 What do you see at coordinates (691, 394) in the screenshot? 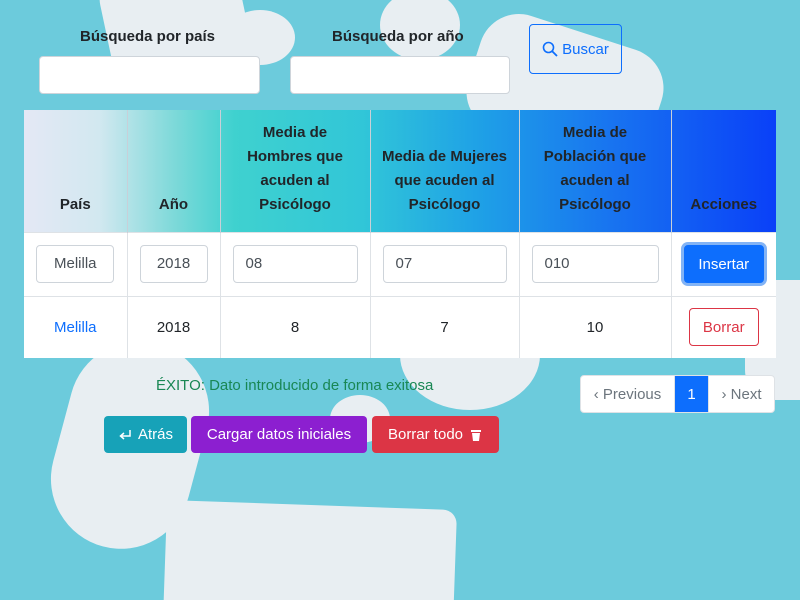
I see `page-1-button: 1` at bounding box center [691, 394].